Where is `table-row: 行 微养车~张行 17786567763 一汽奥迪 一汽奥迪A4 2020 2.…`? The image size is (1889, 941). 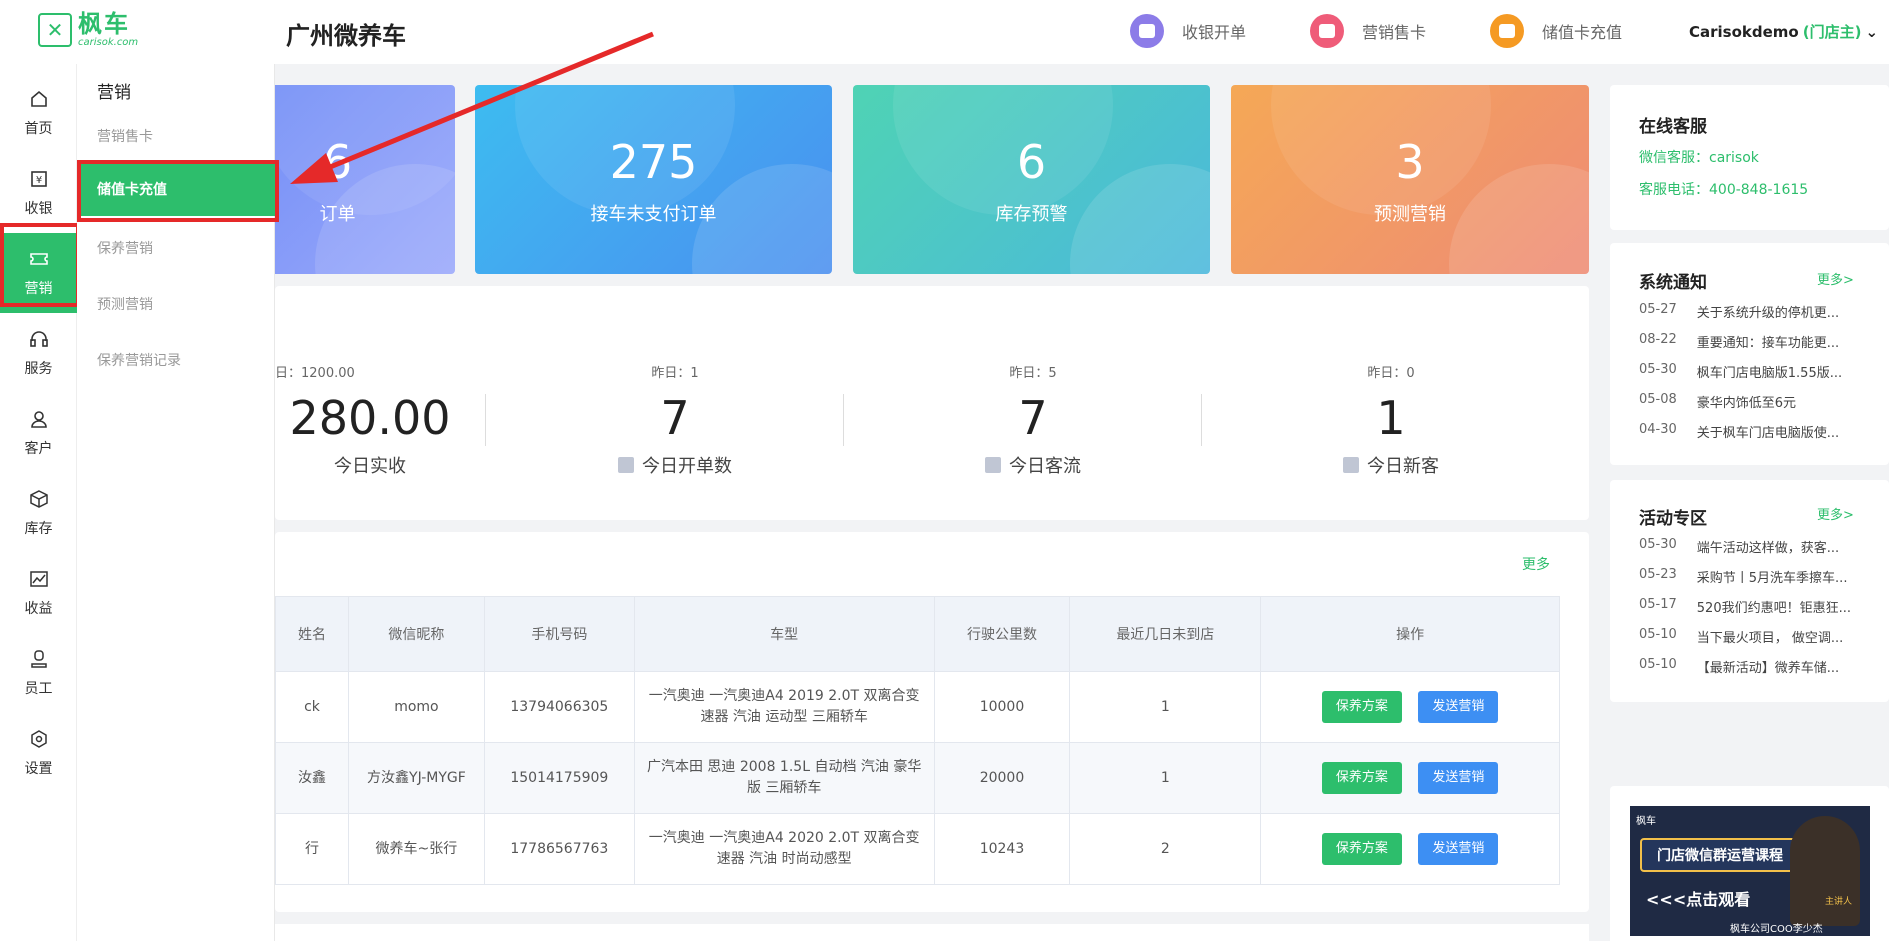 table-row: 行 微养车~张行 17786567763 一汽奥迪 一汽奥迪A4 2020 2.… is located at coordinates (917, 849).